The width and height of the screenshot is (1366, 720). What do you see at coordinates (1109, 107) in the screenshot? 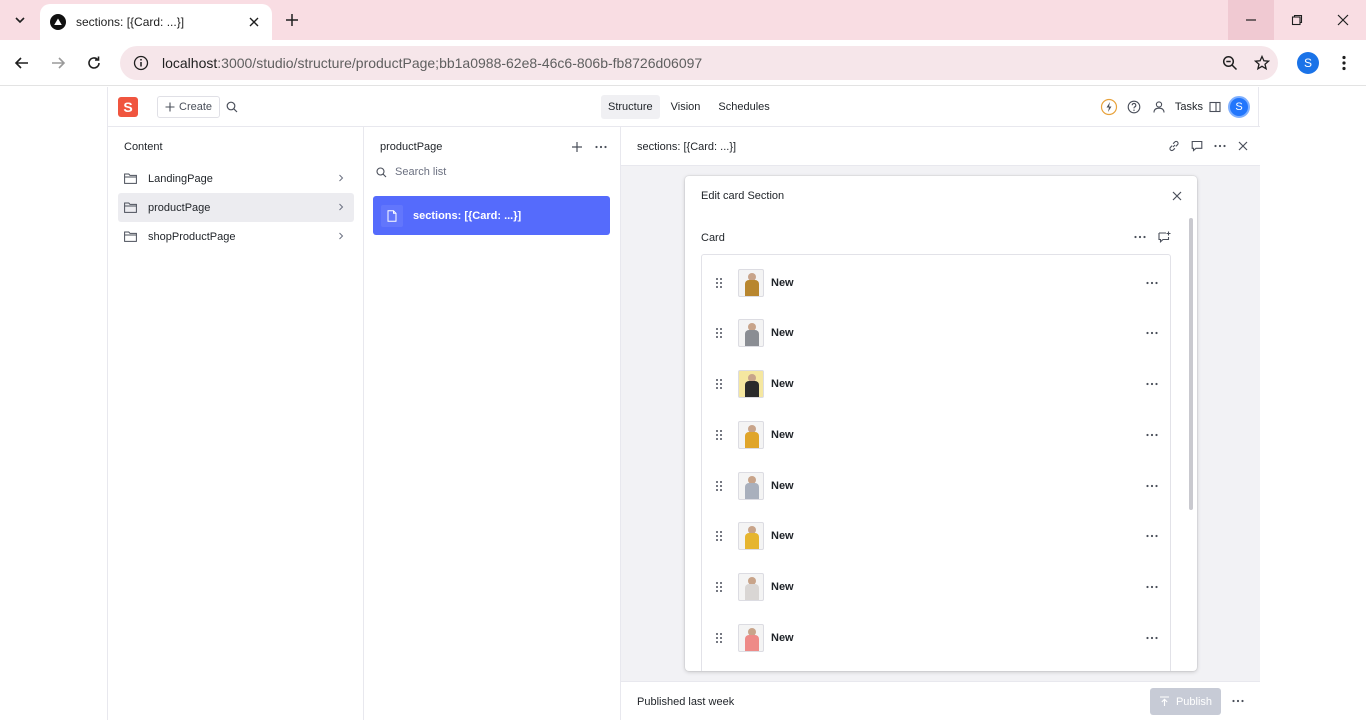
I see `lightning-icon` at bounding box center [1109, 107].